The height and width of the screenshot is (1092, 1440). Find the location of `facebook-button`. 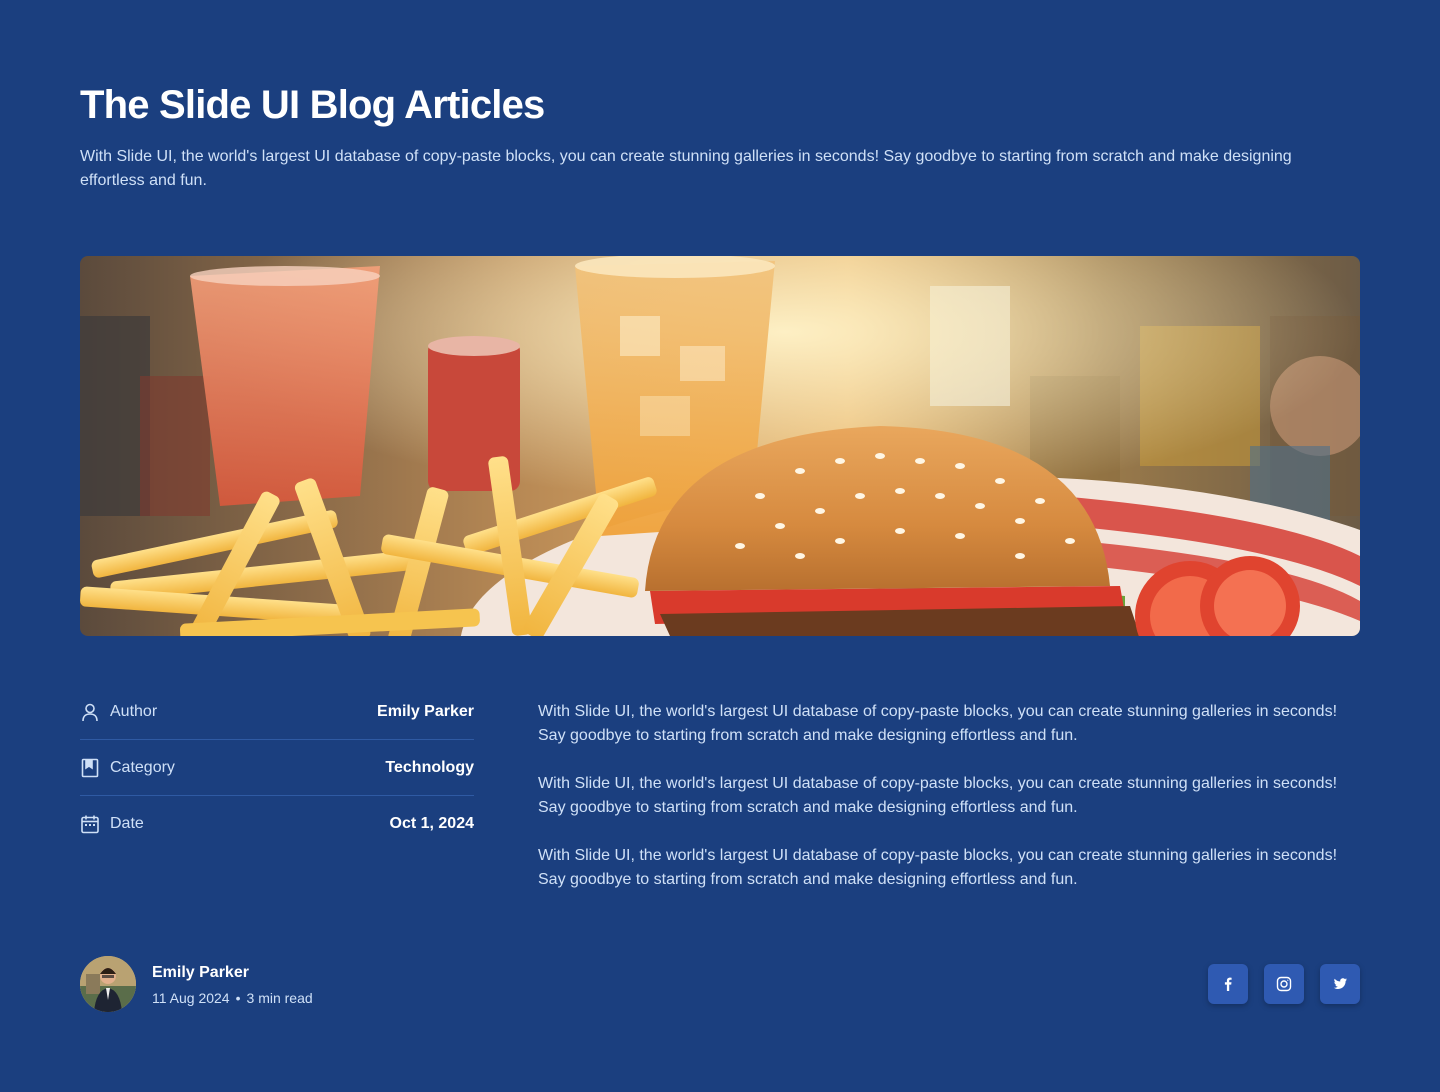

facebook-button is located at coordinates (1228, 984).